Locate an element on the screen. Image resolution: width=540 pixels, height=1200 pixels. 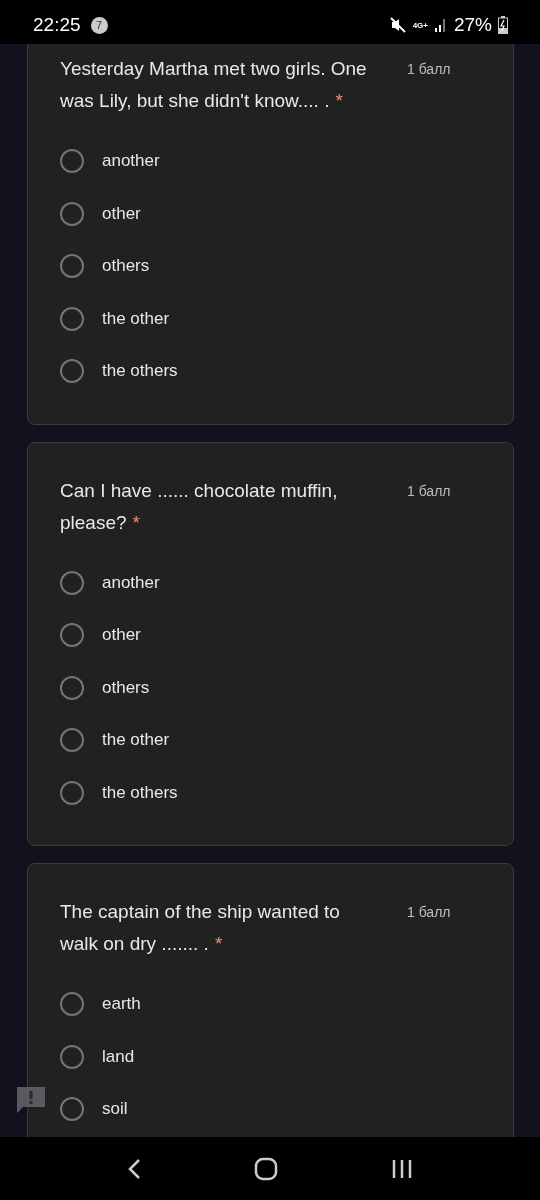
network-type: 4G+ is located at coordinates (420, 25).